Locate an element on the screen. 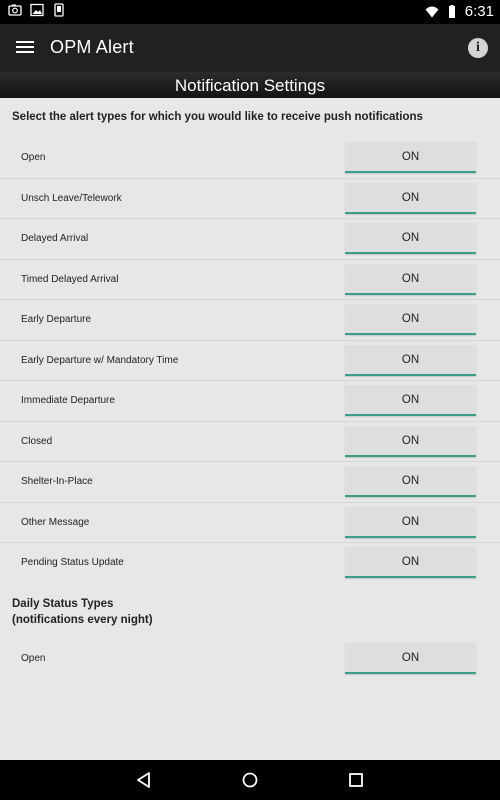 The image size is (500, 800). status-system-icons: 6:31 is located at coordinates (459, 12).